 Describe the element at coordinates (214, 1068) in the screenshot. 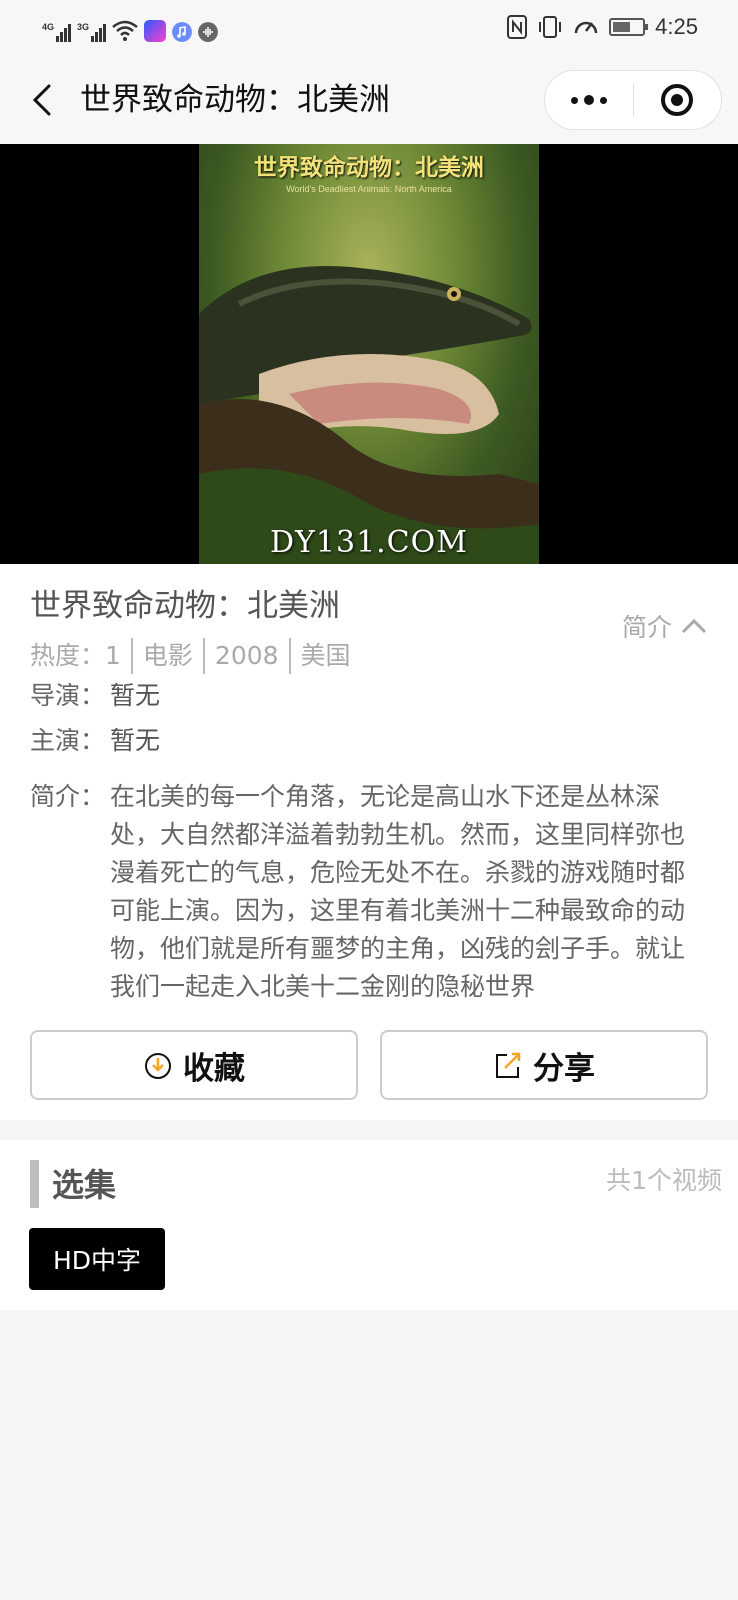

I see `collect-label: 收藏` at that location.